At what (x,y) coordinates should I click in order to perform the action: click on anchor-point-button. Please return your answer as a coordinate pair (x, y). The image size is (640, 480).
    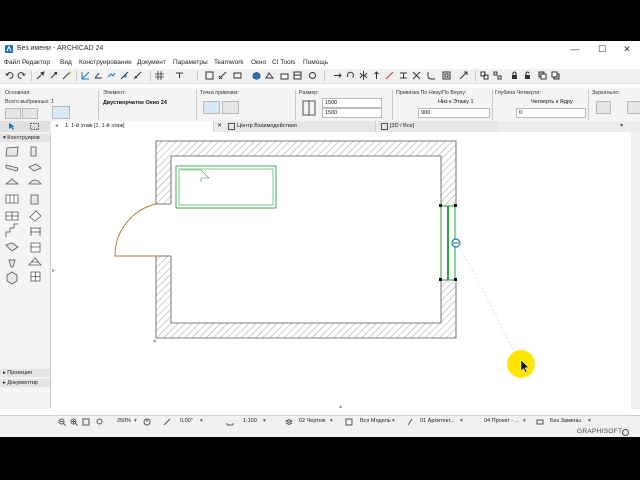
    Looking at the image, I should click on (211, 107).